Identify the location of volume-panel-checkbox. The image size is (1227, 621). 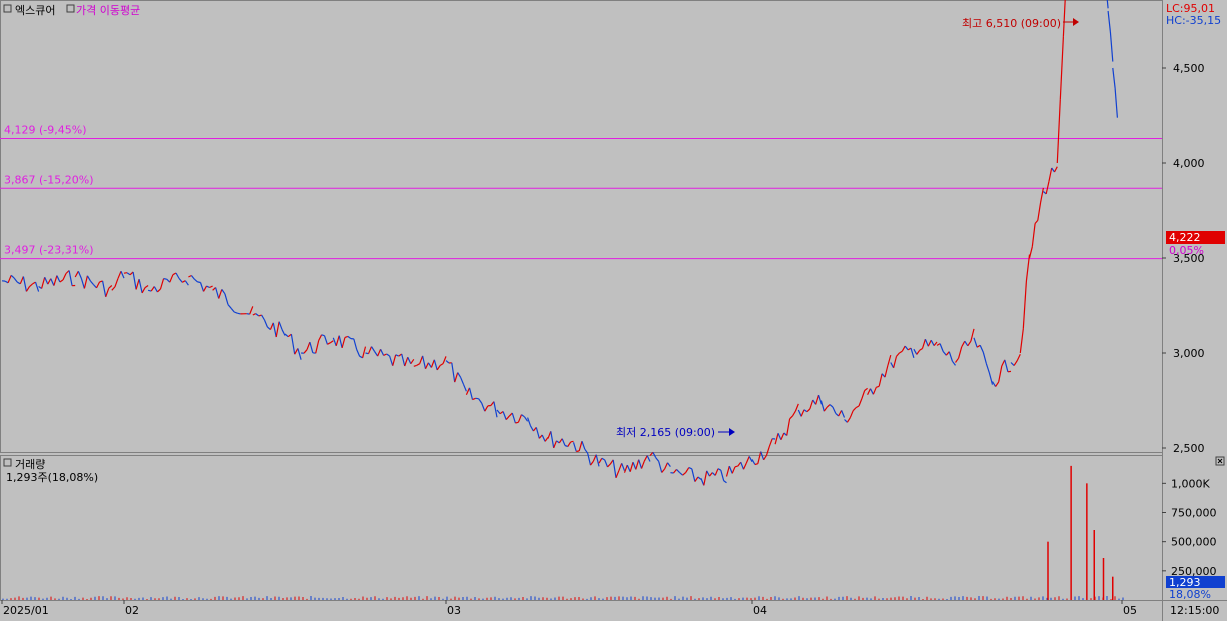
(7, 462).